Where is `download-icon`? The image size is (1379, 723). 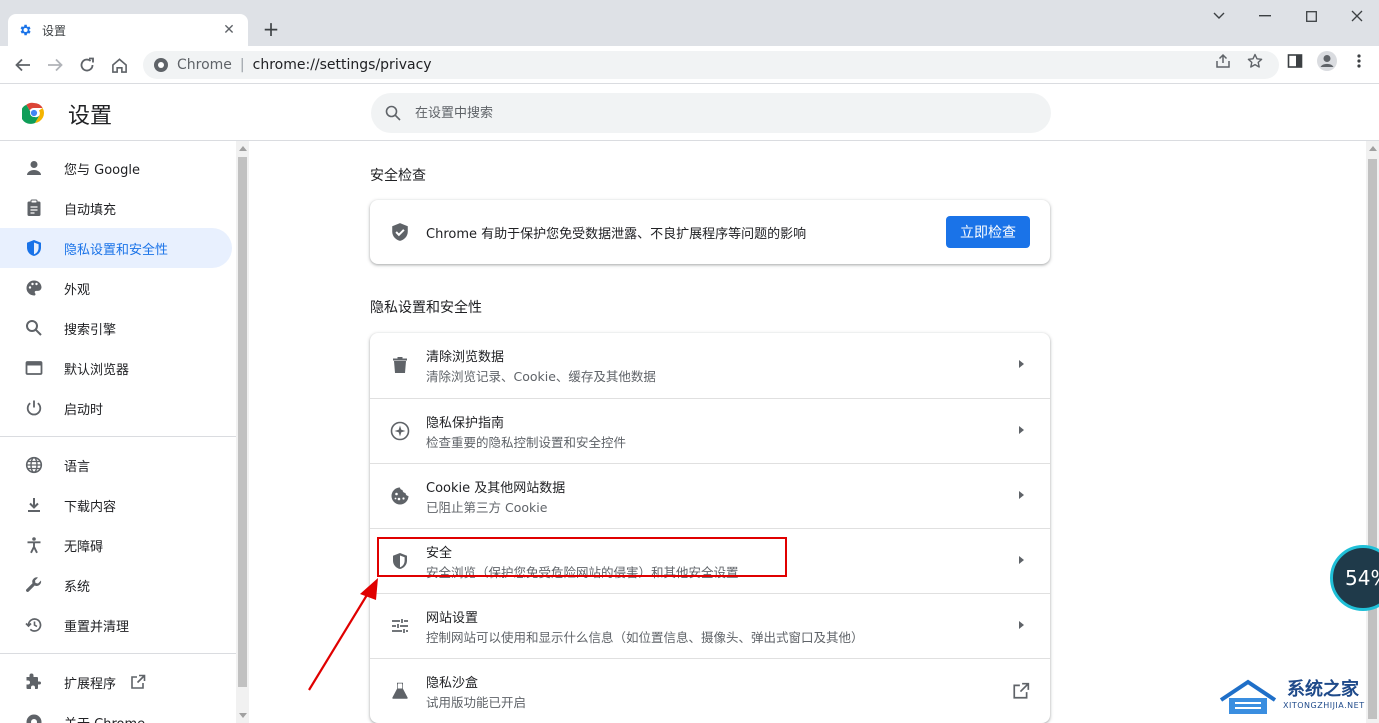 download-icon is located at coordinates (34, 505).